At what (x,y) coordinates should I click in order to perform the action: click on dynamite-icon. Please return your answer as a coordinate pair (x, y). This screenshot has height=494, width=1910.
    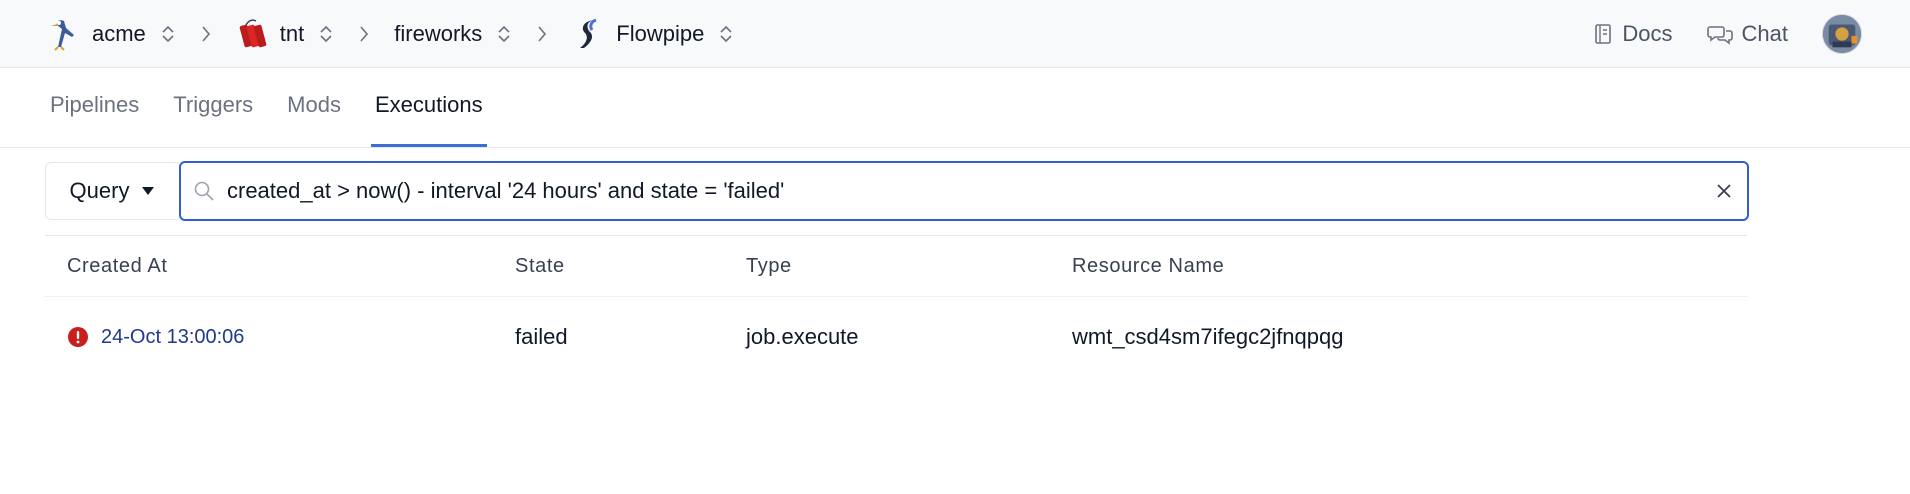
    Looking at the image, I should click on (253, 34).